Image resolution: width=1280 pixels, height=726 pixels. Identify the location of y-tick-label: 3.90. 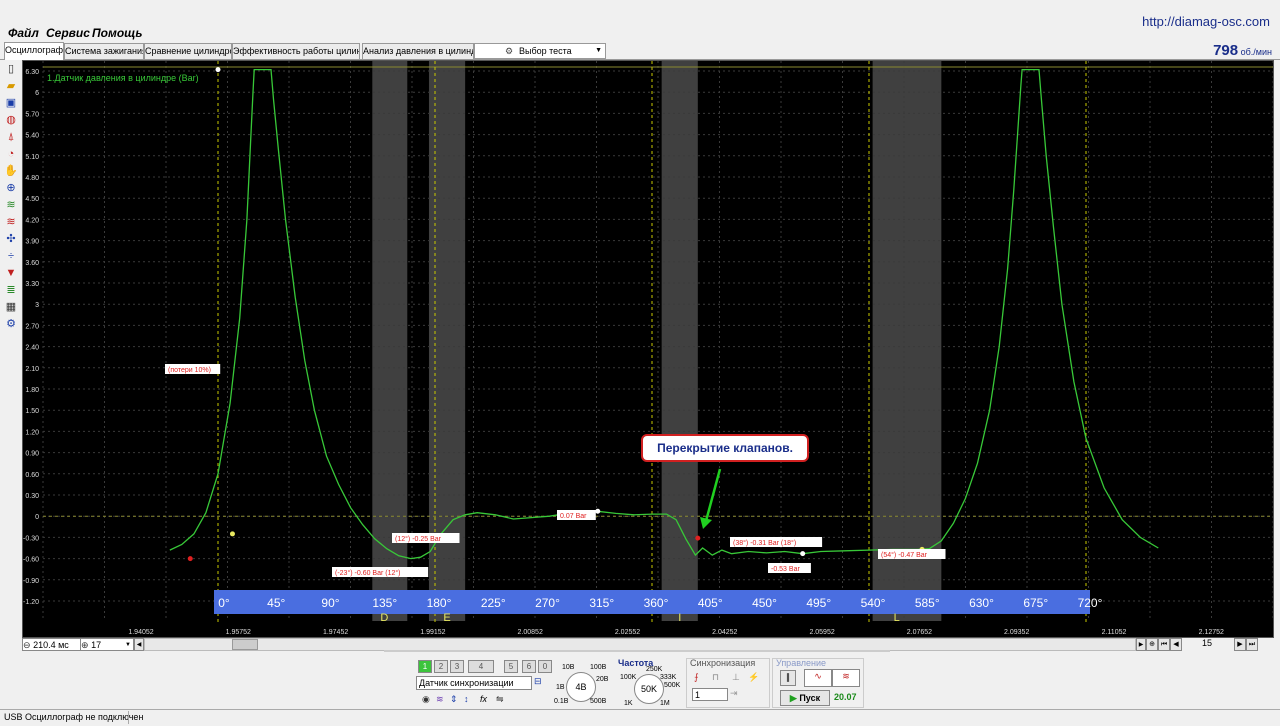
(32, 242).